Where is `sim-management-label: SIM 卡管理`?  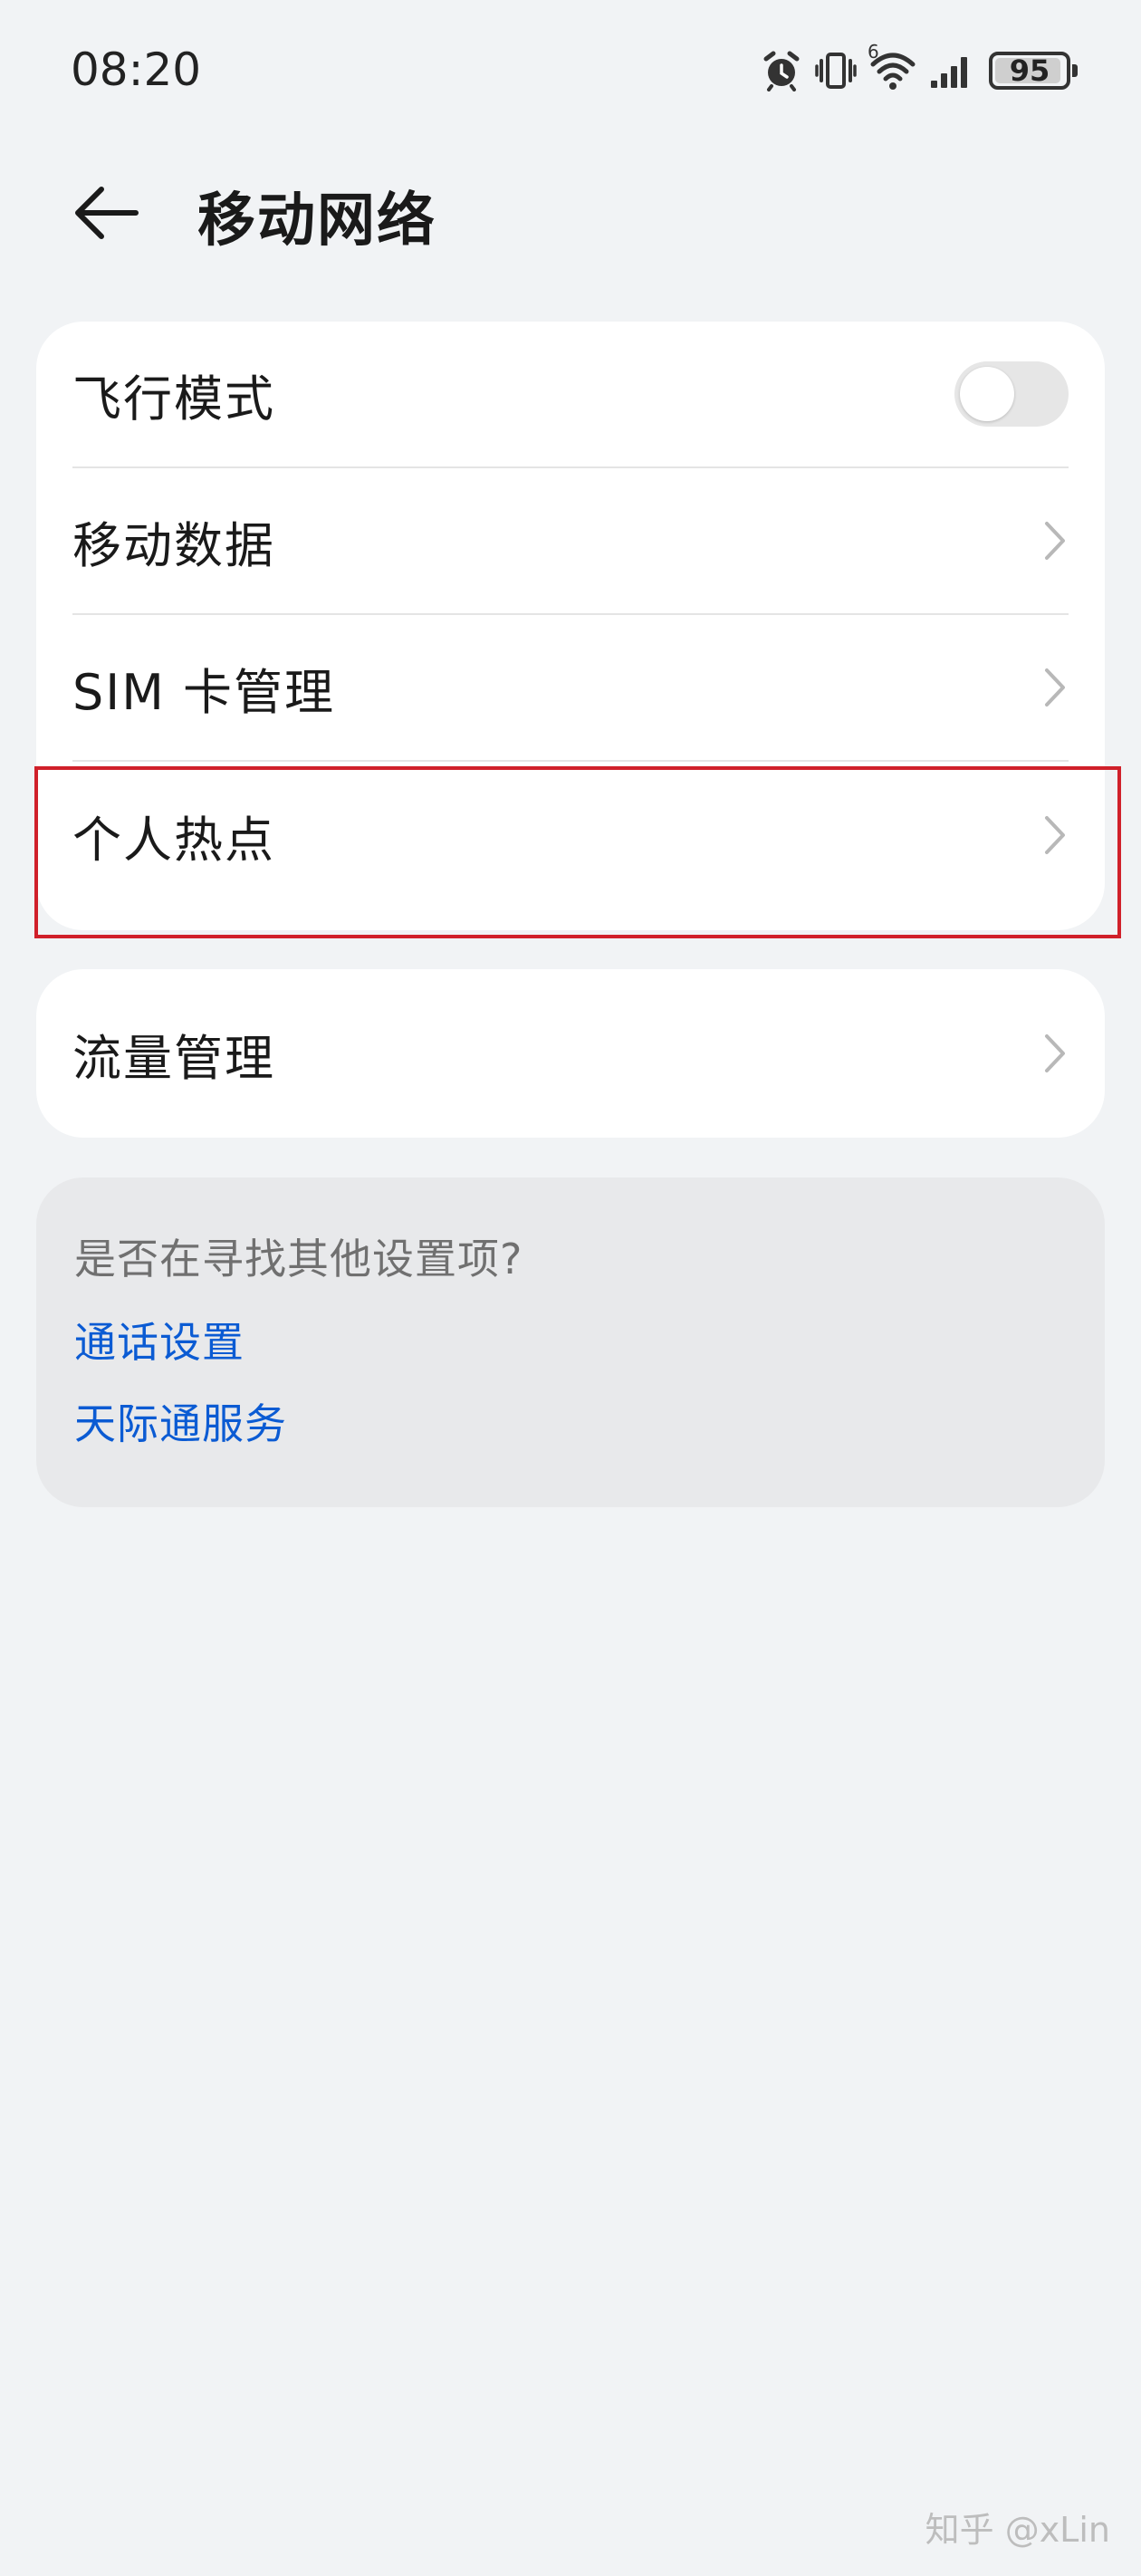
sim-management-label: SIM 卡管理 is located at coordinates (203, 692).